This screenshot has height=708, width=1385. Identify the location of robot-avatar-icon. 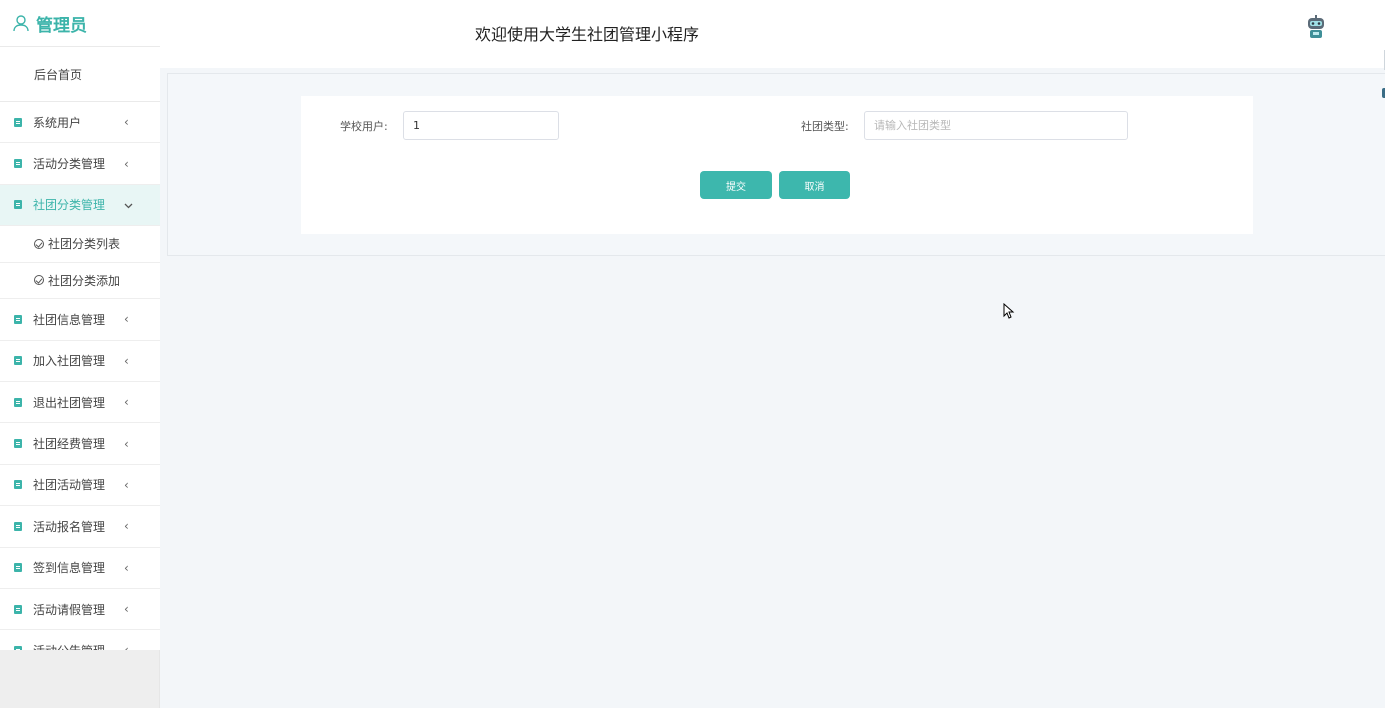
(1316, 27).